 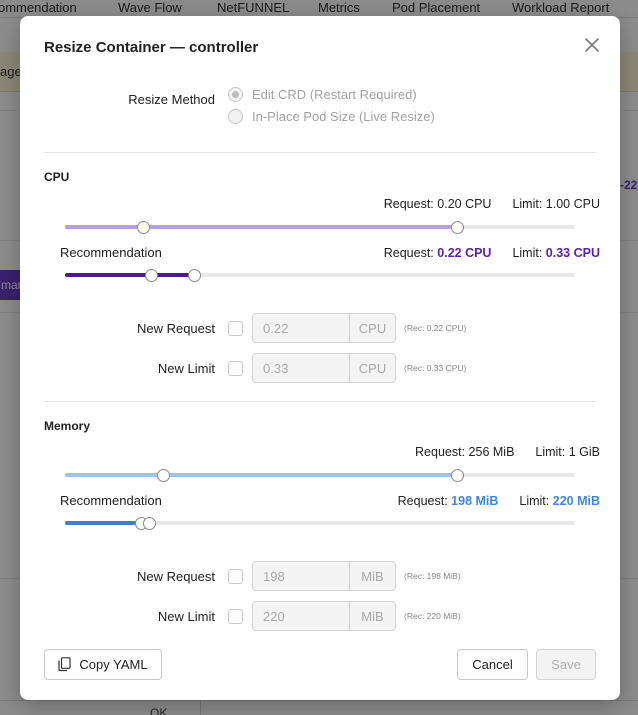 I want to click on cpu-new-limit-label: New Limit, so click(x=186, y=368).